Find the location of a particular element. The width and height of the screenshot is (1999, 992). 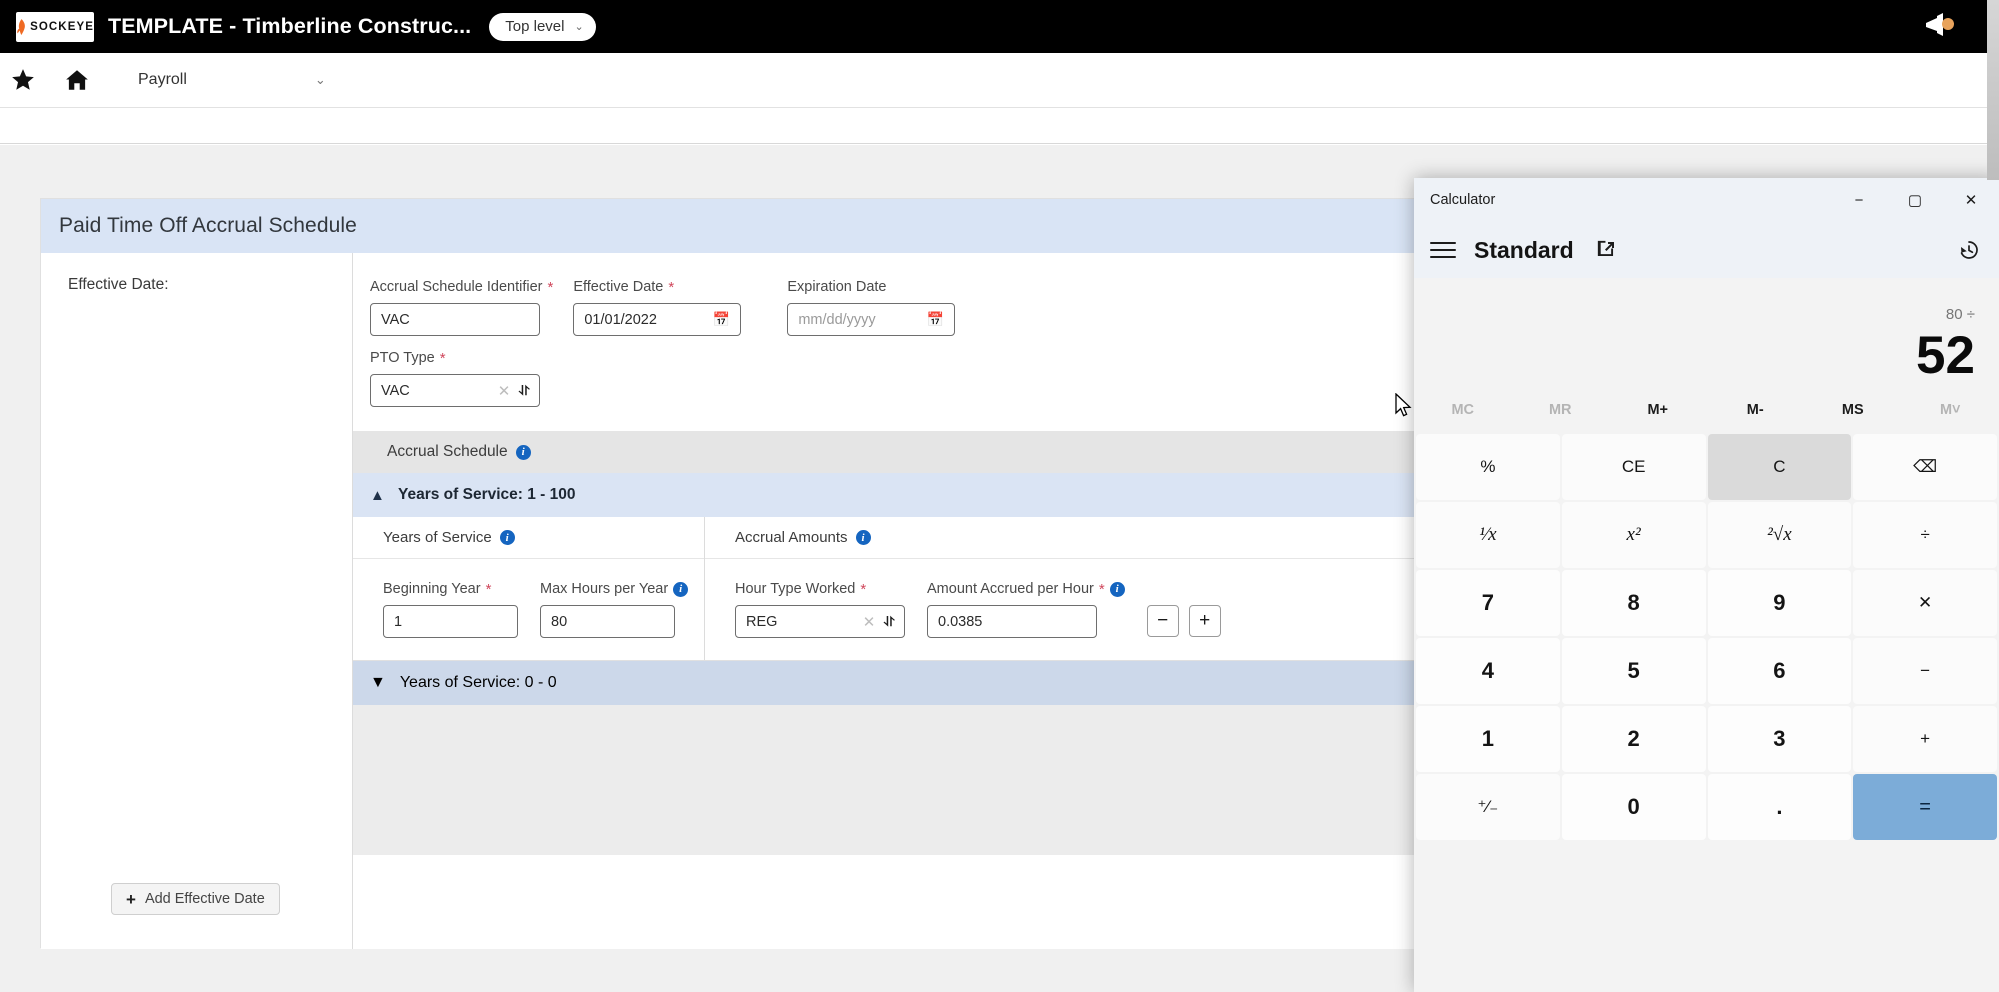

calc-key-divide: ÷ is located at coordinates (1925, 535).